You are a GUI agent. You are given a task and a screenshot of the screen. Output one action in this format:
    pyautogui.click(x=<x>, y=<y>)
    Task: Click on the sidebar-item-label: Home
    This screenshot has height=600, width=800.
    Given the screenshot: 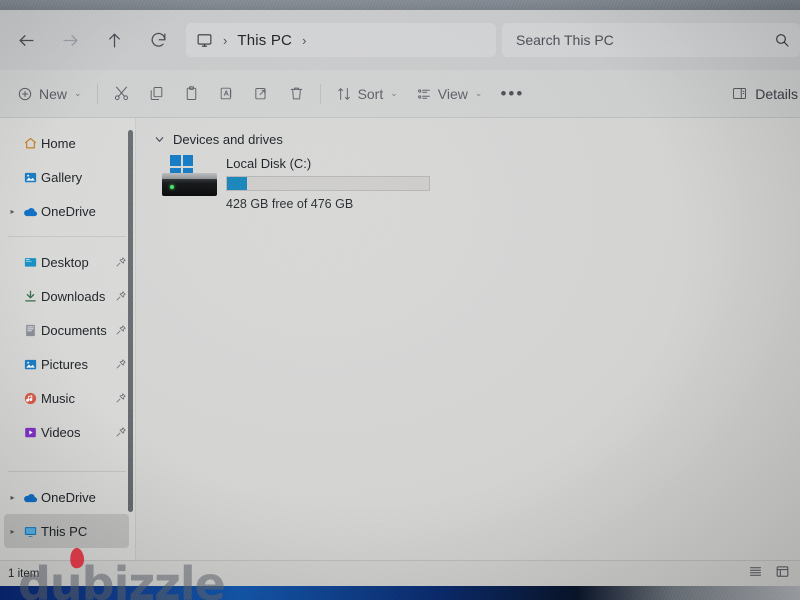 What is the action you would take?
    pyautogui.click(x=58, y=143)
    